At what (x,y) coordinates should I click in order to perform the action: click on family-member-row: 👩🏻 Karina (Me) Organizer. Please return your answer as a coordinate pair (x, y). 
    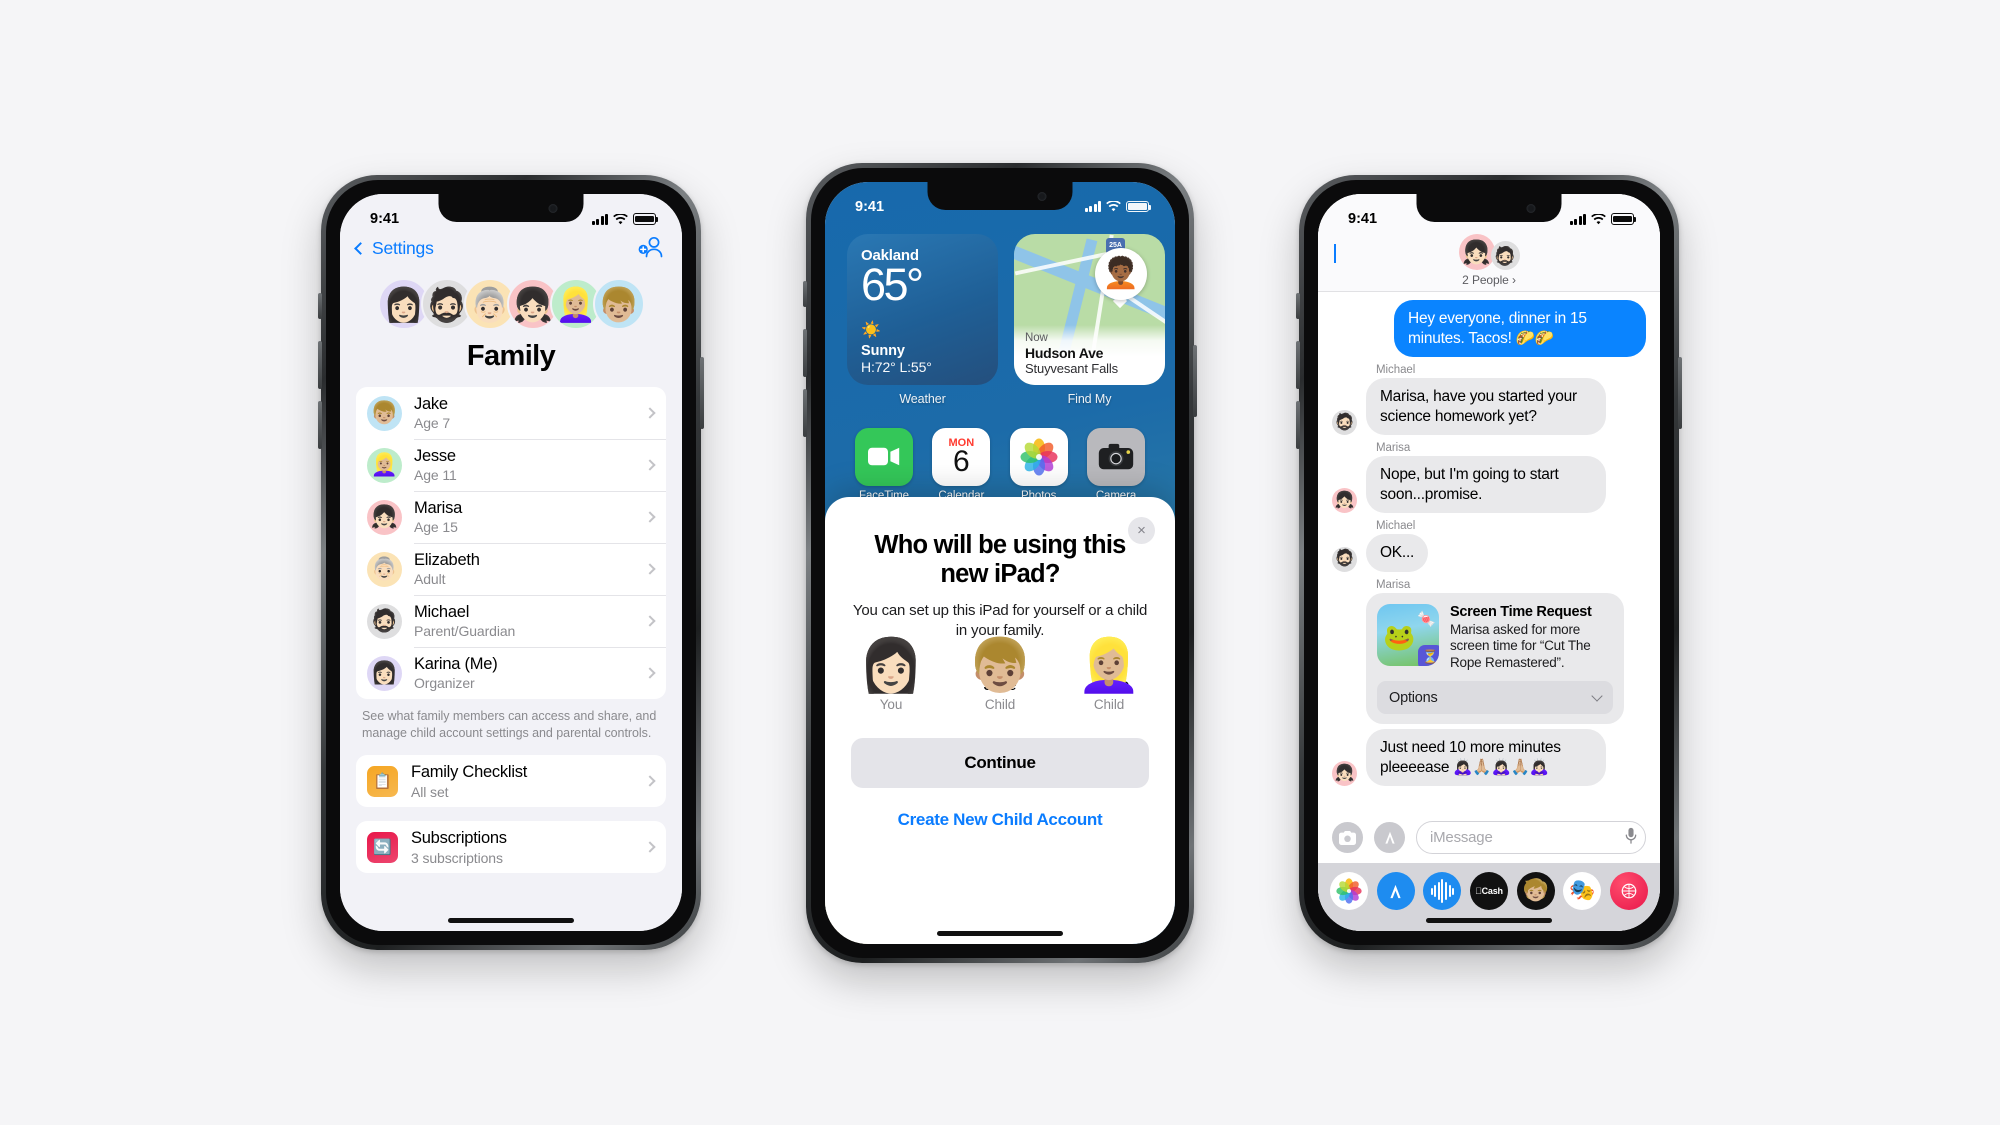
    Looking at the image, I should click on (511, 673).